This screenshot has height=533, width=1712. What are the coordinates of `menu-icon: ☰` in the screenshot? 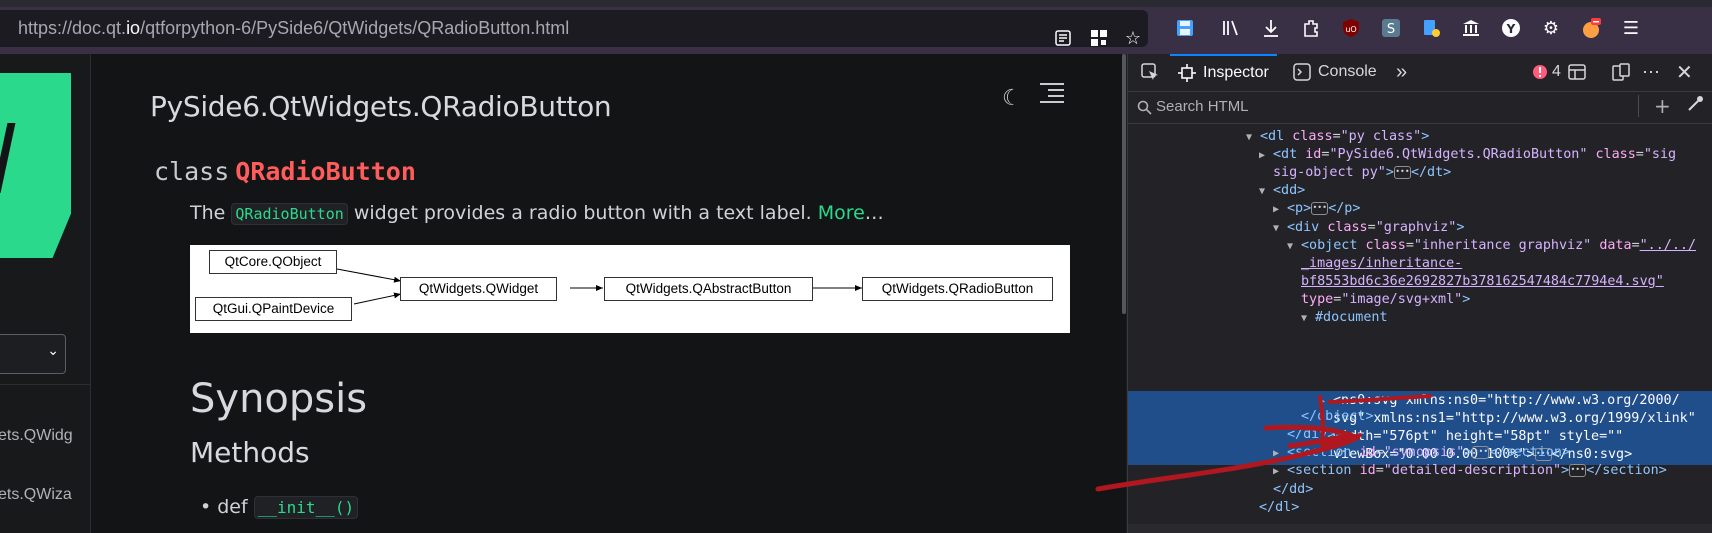 It's located at (1631, 28).